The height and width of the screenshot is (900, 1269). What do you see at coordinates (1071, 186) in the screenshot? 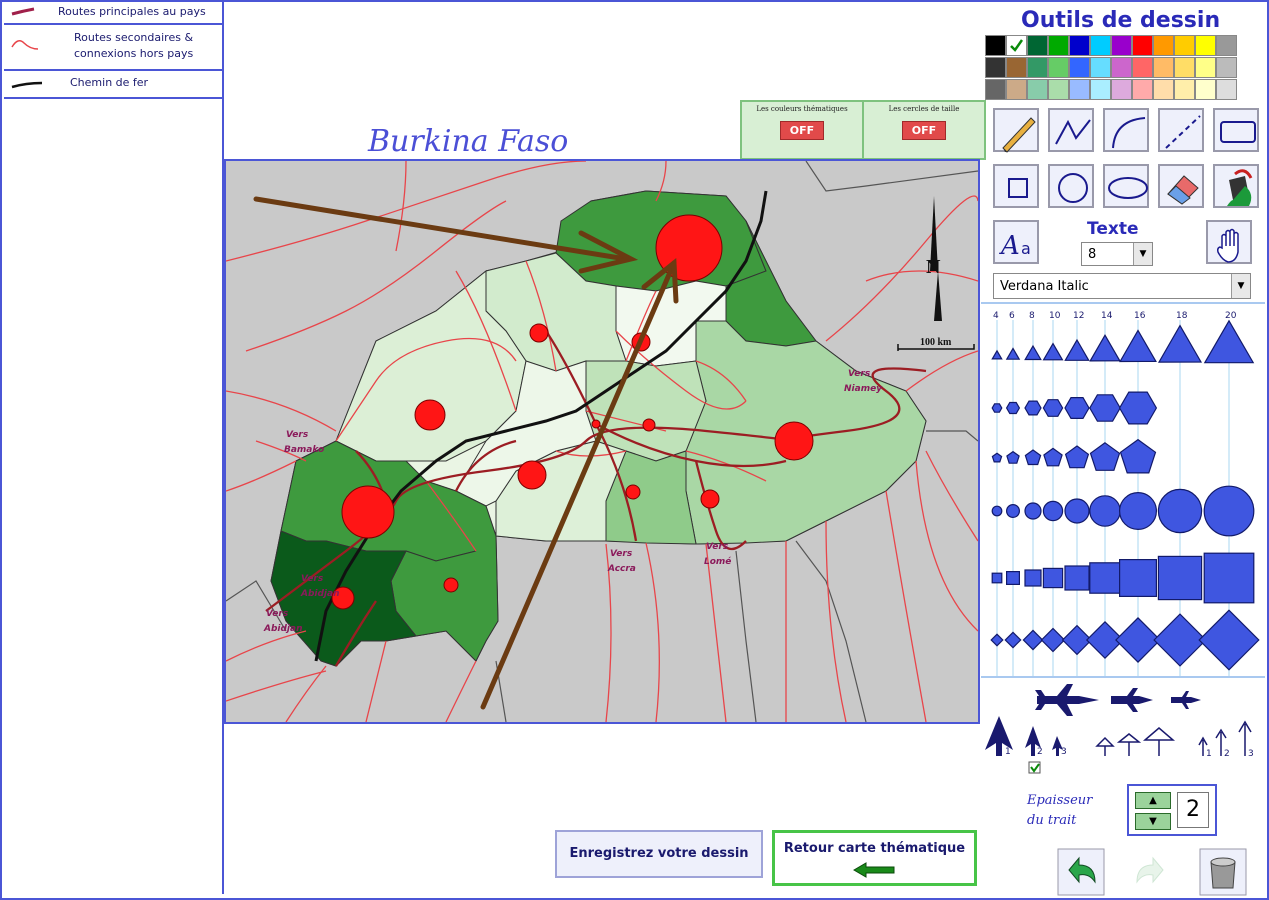
I see `circle-tool-button` at bounding box center [1071, 186].